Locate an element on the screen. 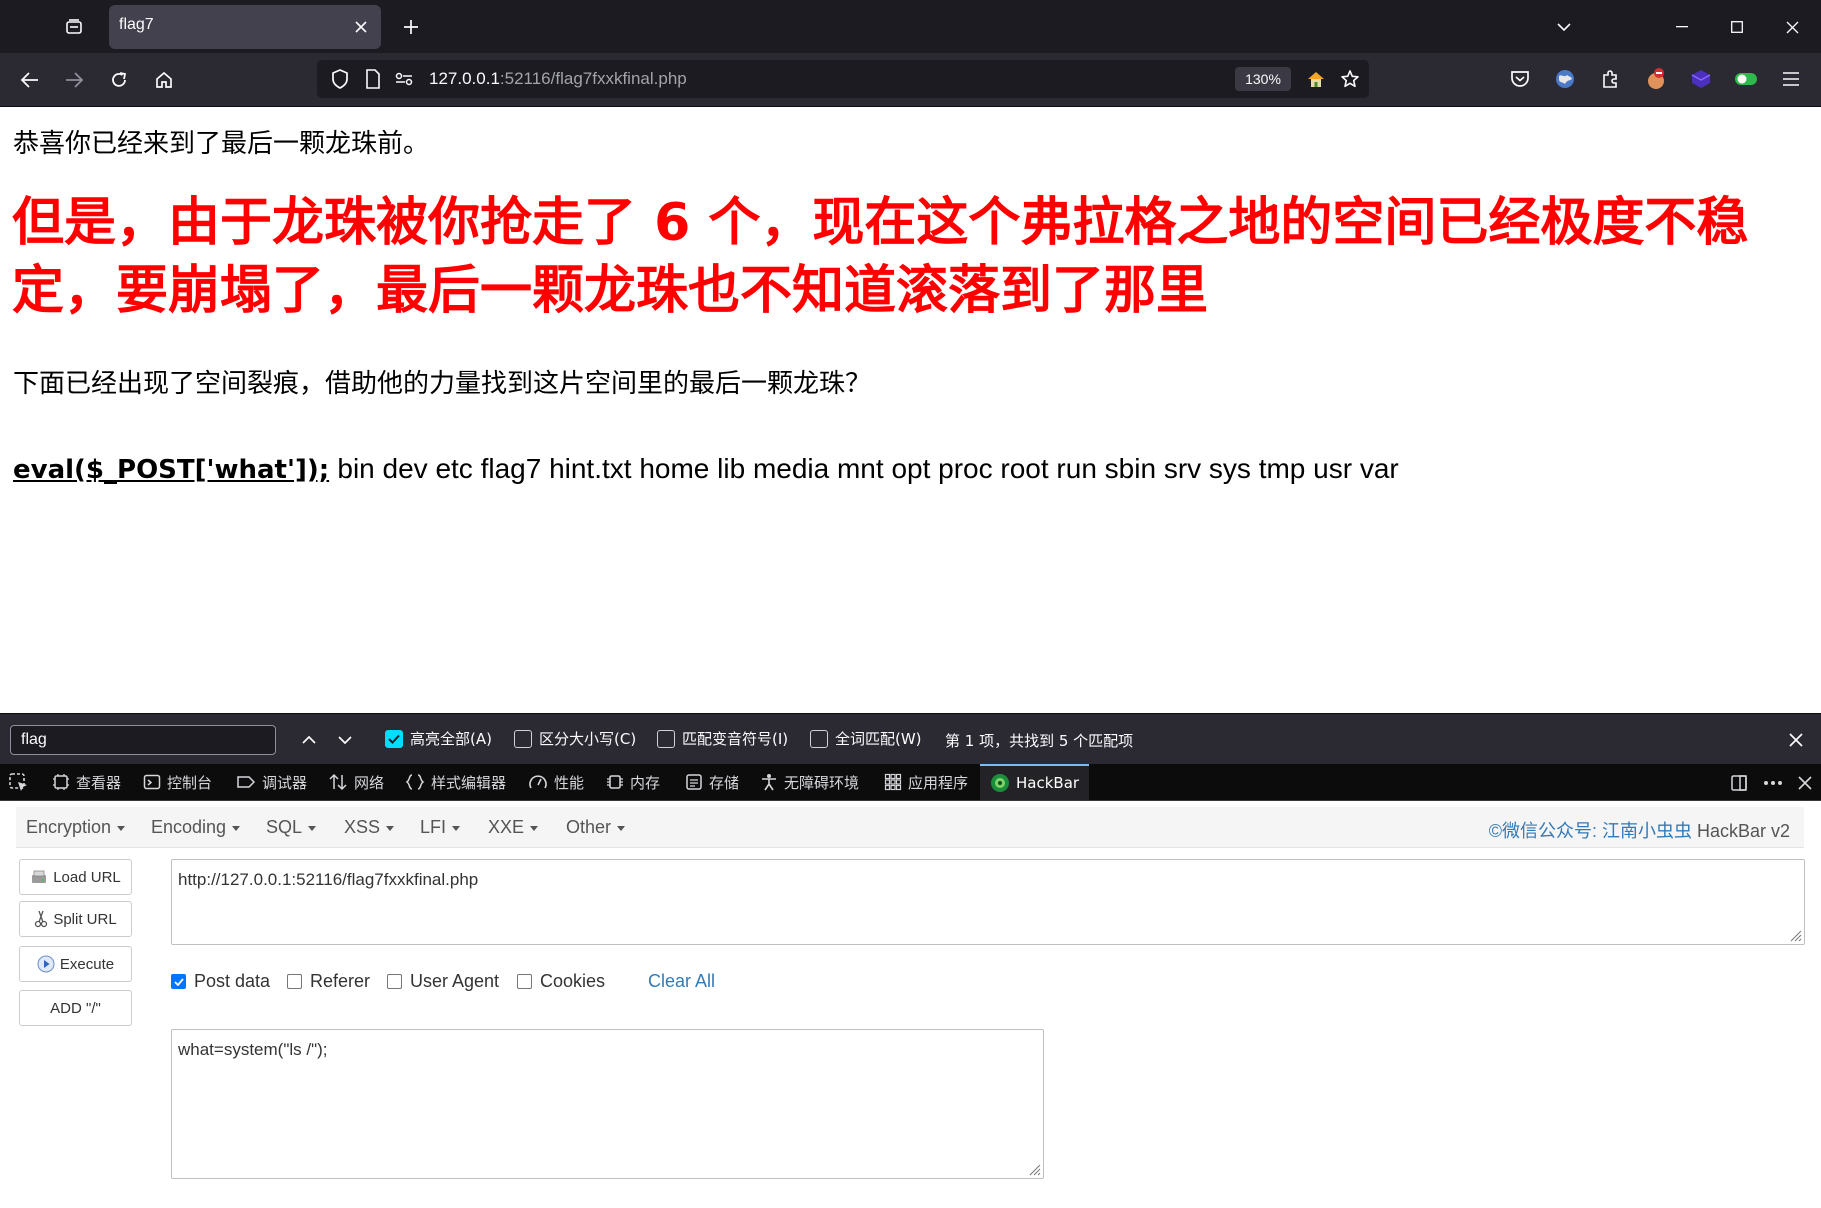  more-options-icon is located at coordinates (1773, 783).